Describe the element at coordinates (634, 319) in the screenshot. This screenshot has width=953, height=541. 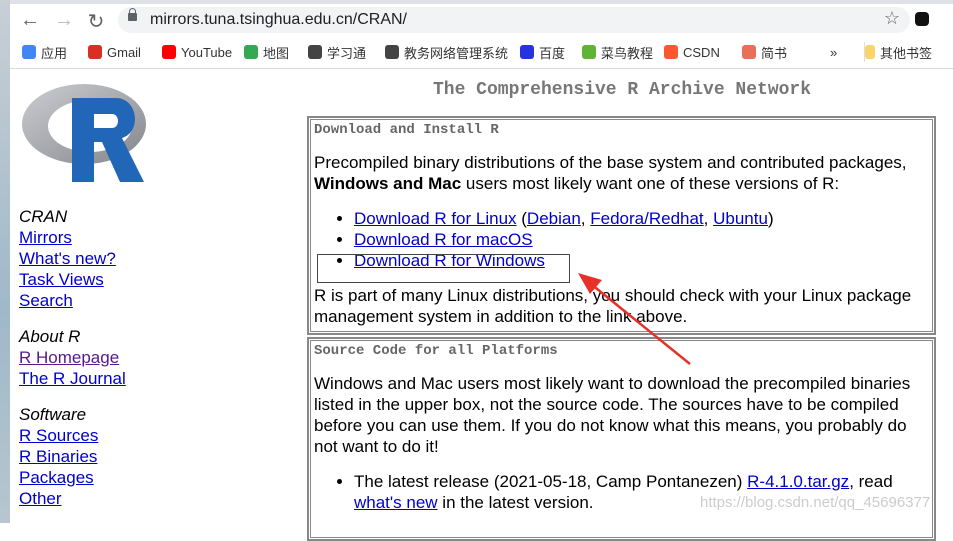
I see `annotation-arrow-icon` at that location.